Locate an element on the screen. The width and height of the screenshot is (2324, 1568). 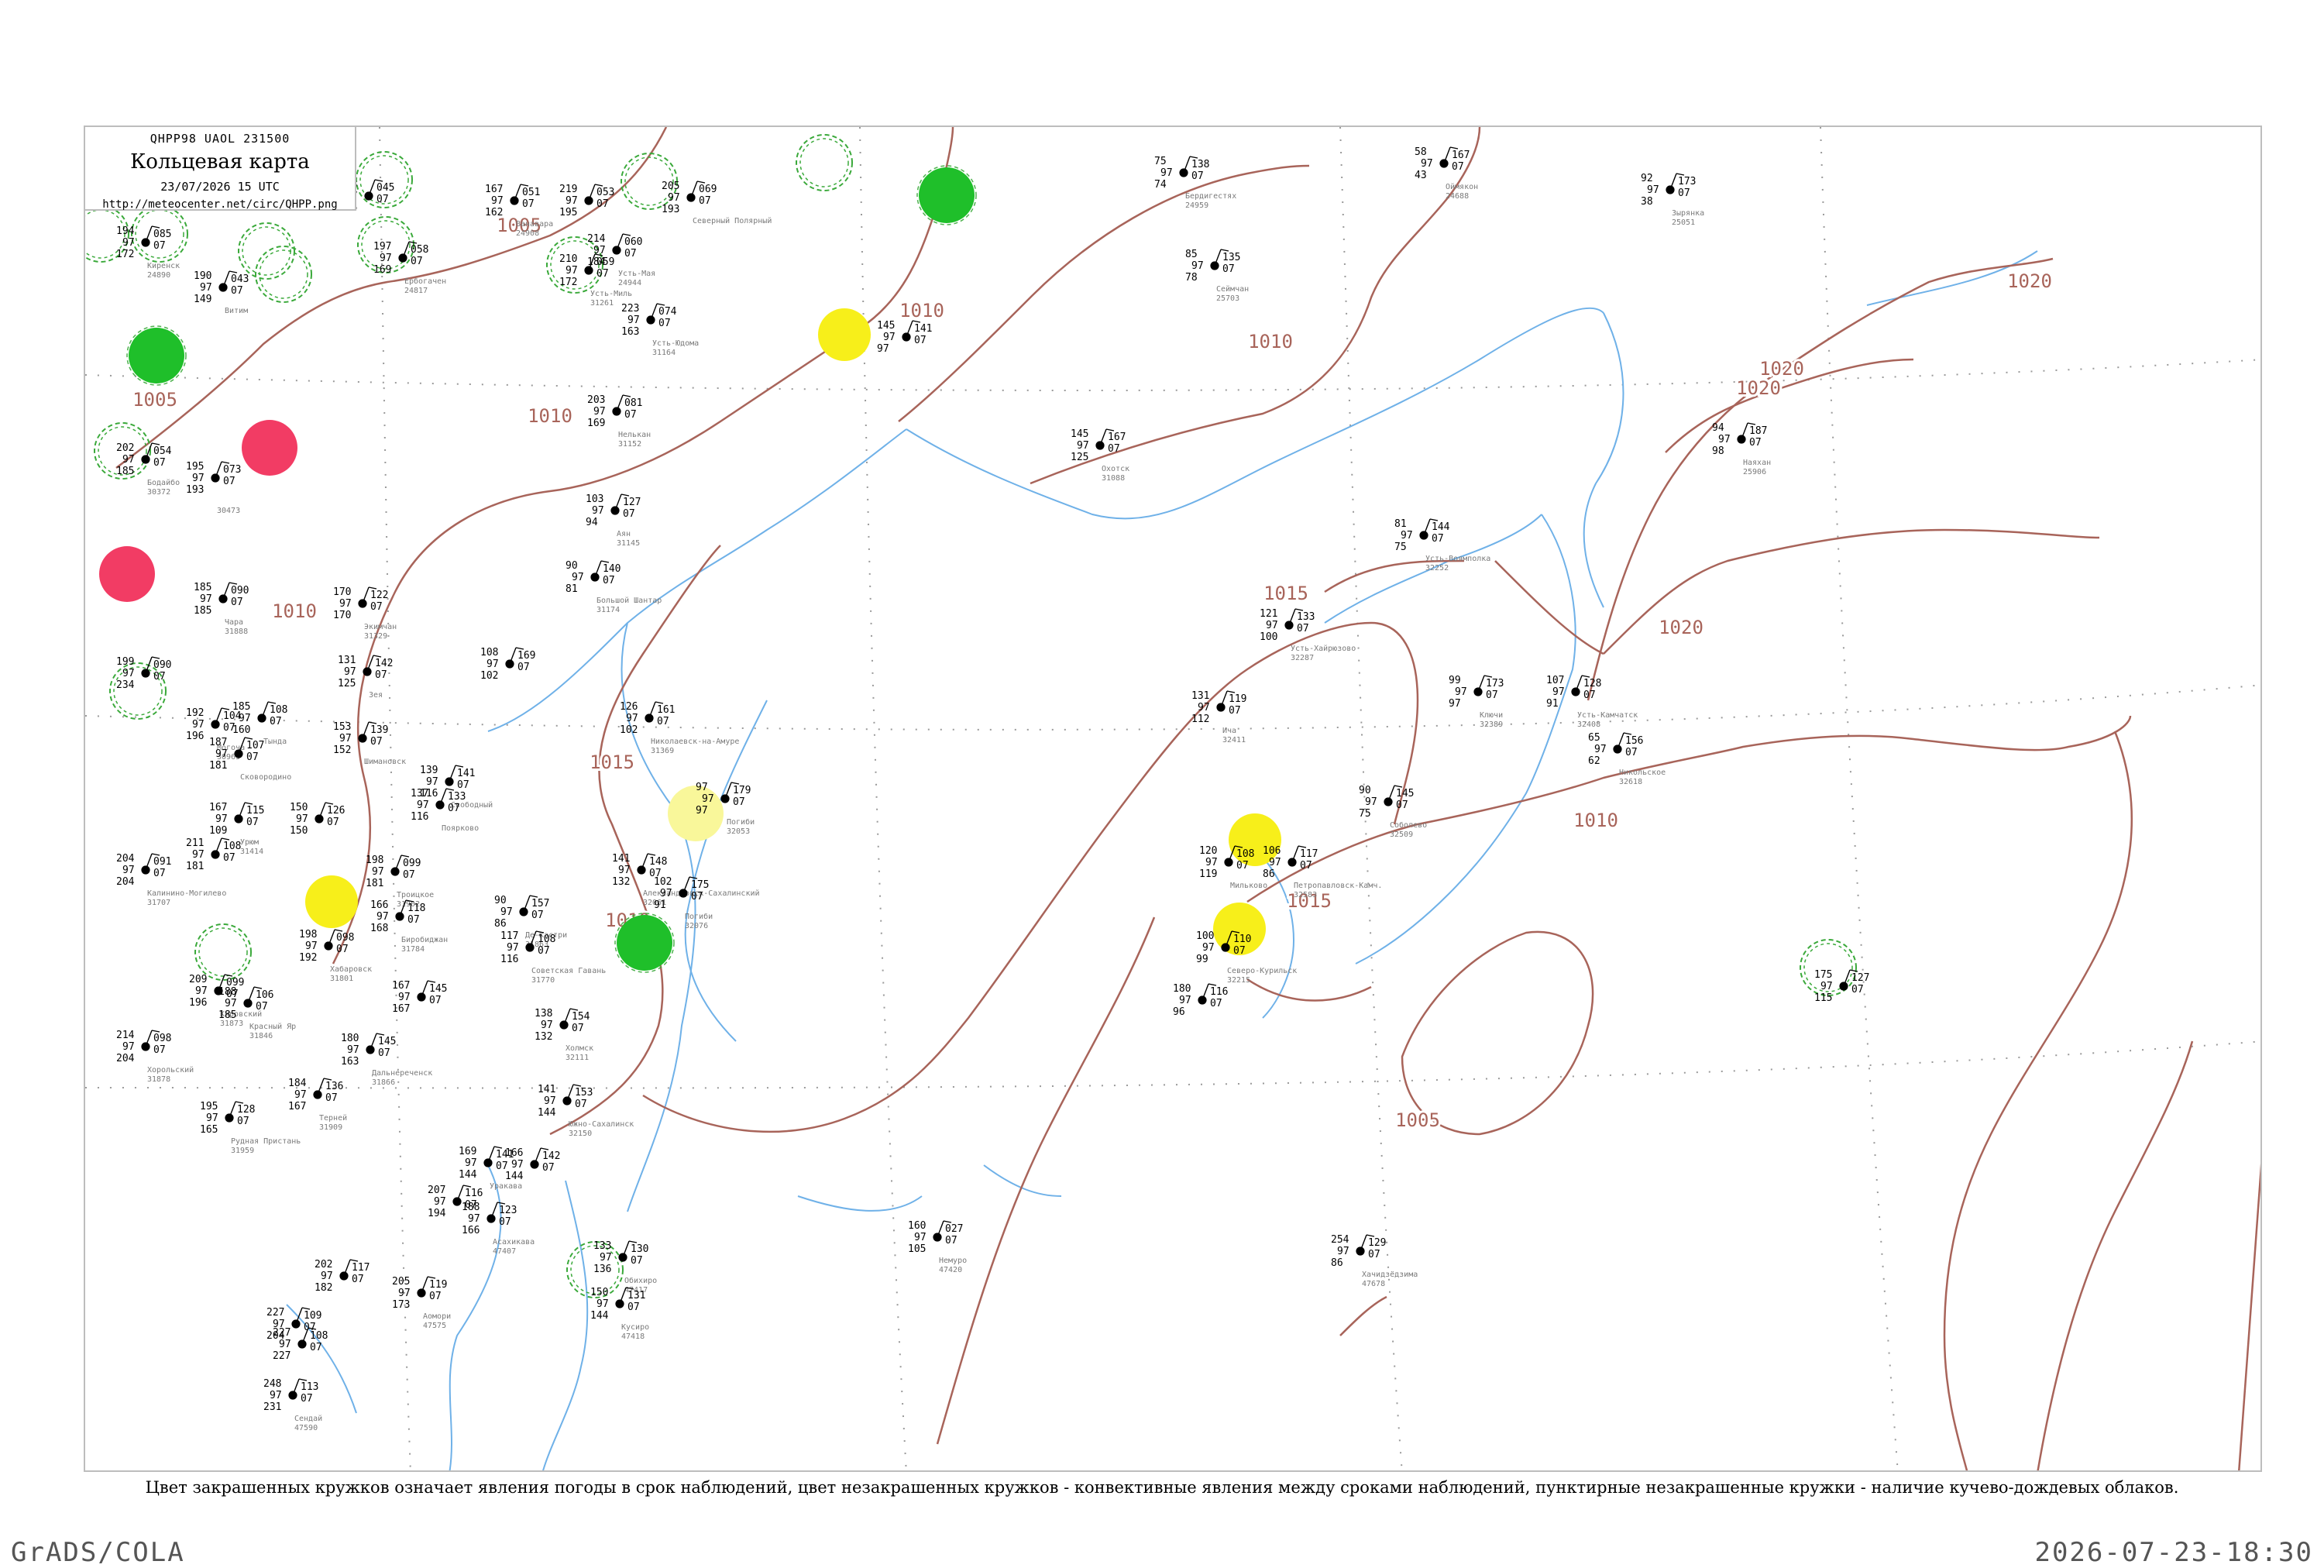
station-temp: 185 is located at coordinates (241, 707).